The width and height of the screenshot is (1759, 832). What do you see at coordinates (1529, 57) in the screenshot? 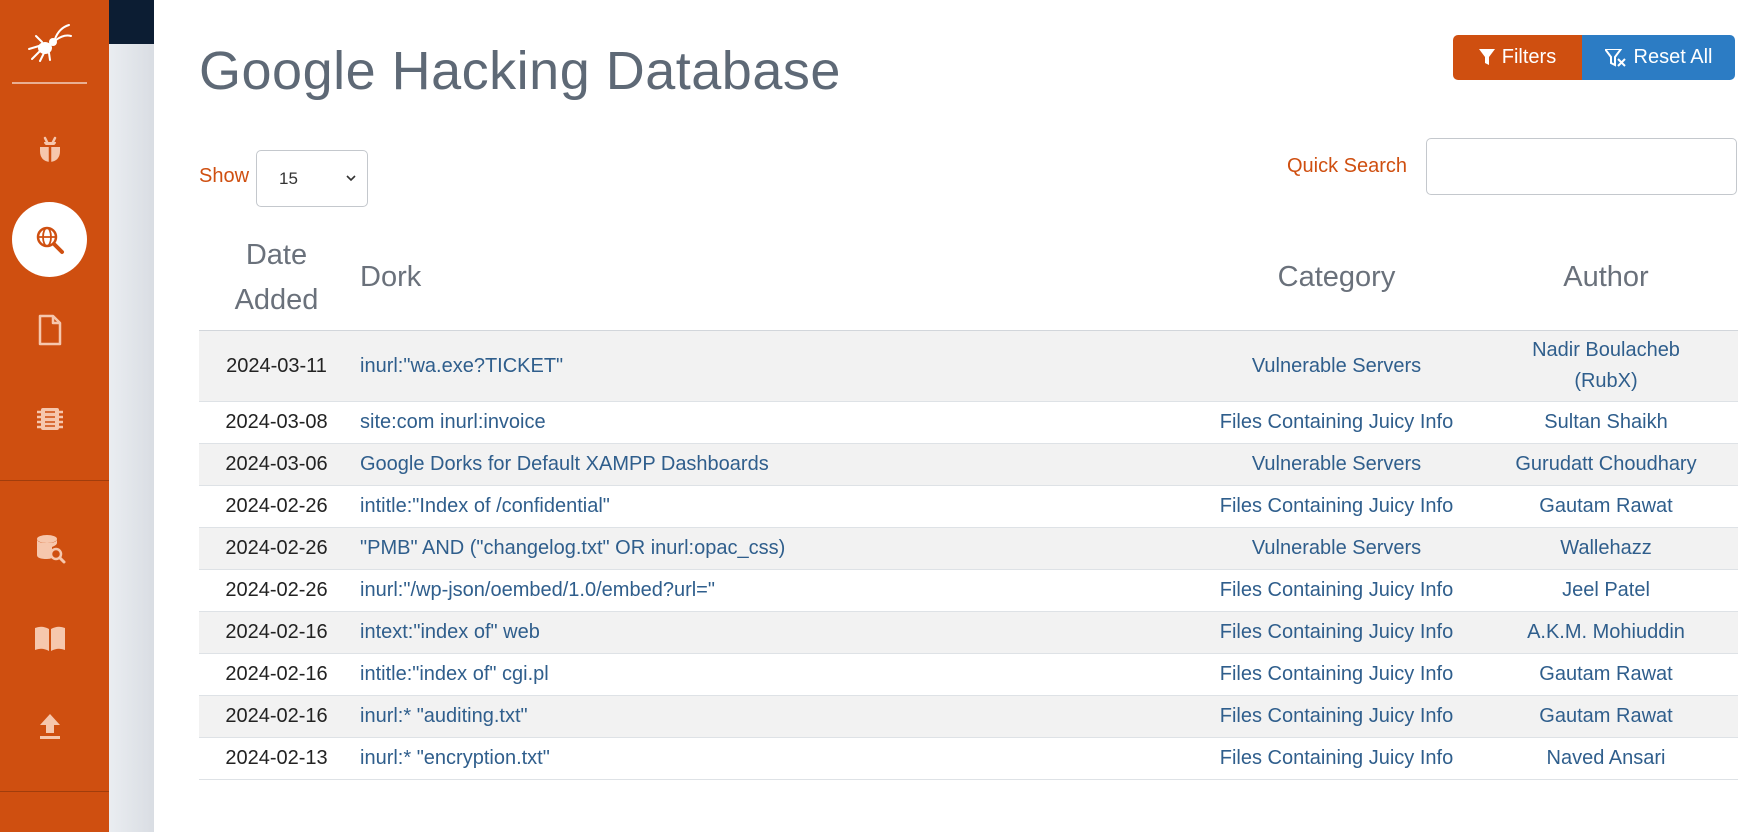
I see `filters-label: Filters` at bounding box center [1529, 57].